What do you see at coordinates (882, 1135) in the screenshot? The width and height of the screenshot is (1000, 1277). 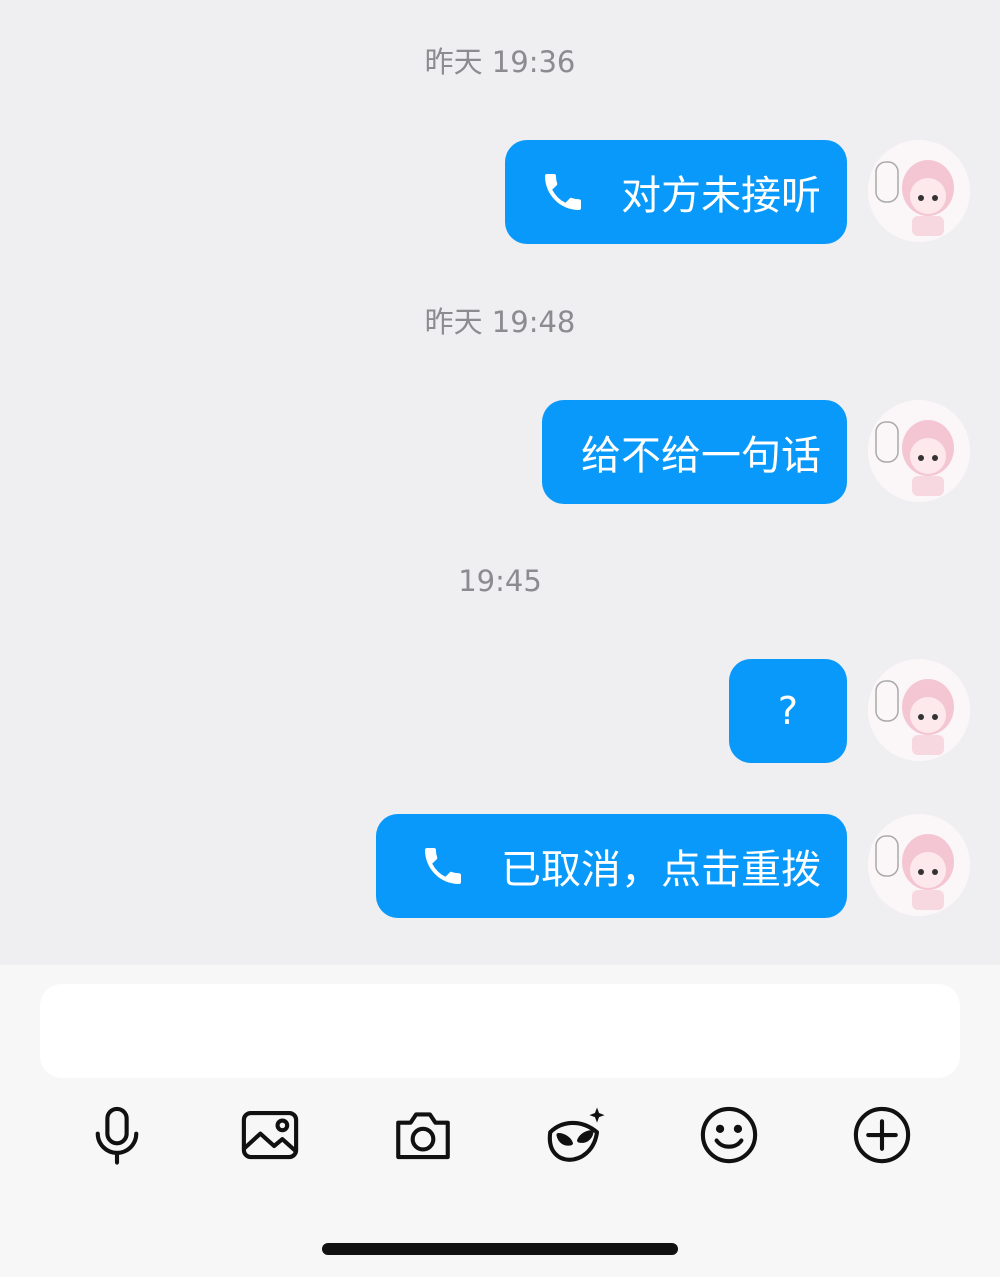 I see `plus-circle-icon` at bounding box center [882, 1135].